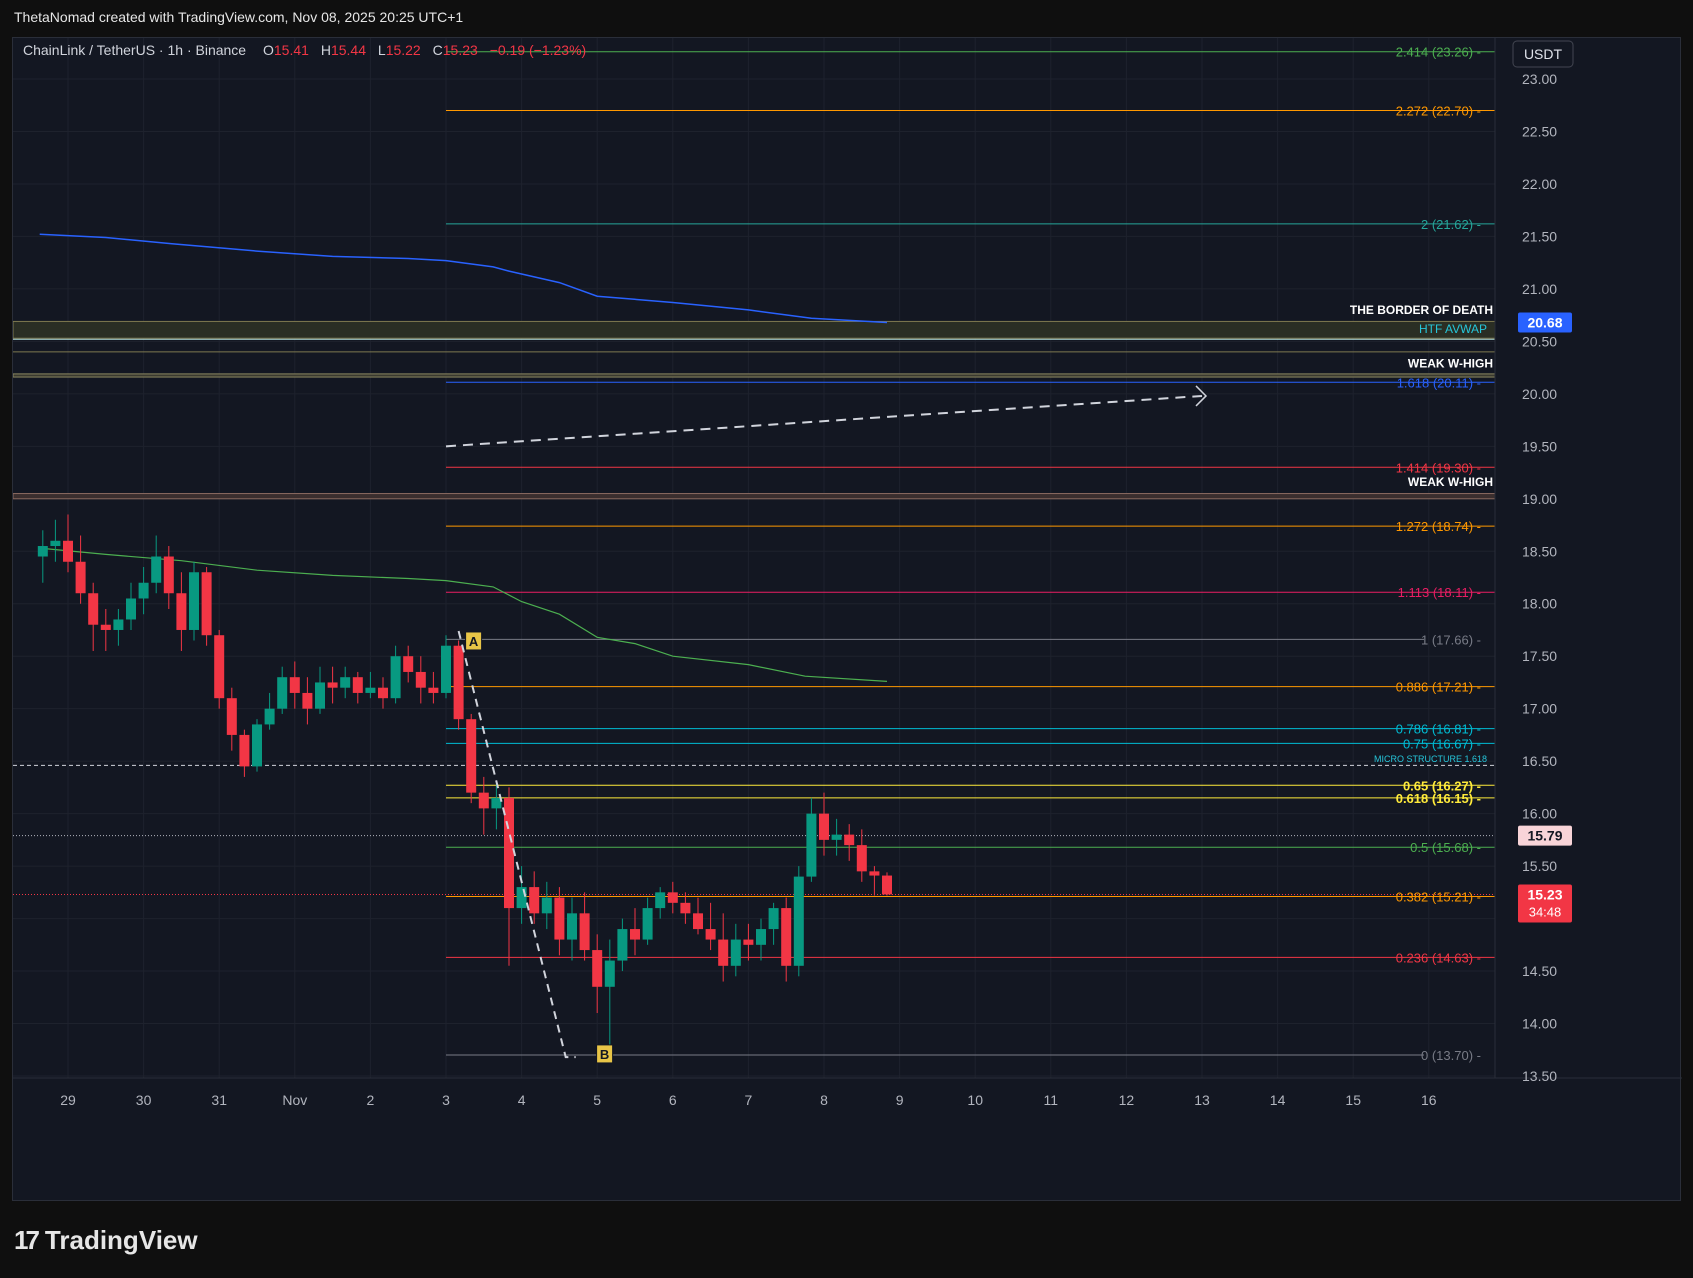 The image size is (1693, 1278). Describe the element at coordinates (446, 1100) in the screenshot. I see `time-tick-label: 3` at that location.